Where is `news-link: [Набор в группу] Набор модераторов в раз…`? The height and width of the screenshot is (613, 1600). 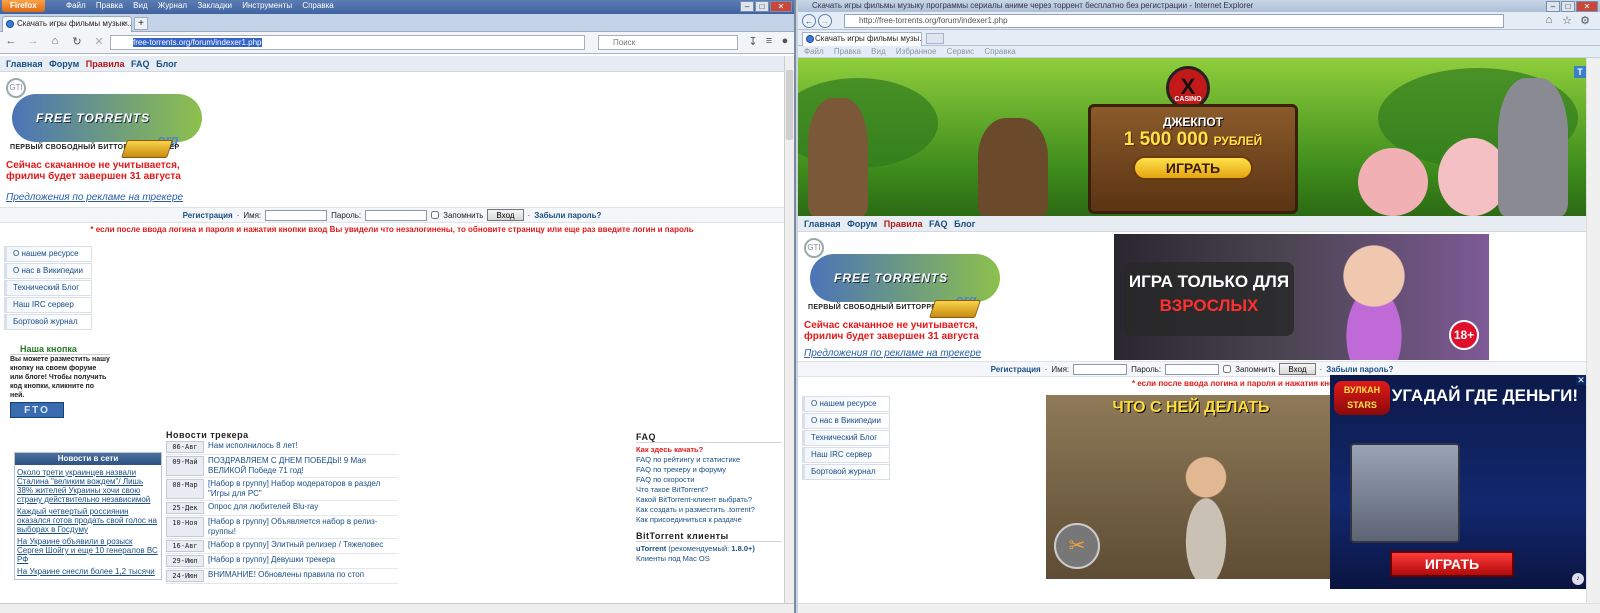 news-link: [Набор в группу] Набор модераторов в раз… is located at coordinates (300, 489).